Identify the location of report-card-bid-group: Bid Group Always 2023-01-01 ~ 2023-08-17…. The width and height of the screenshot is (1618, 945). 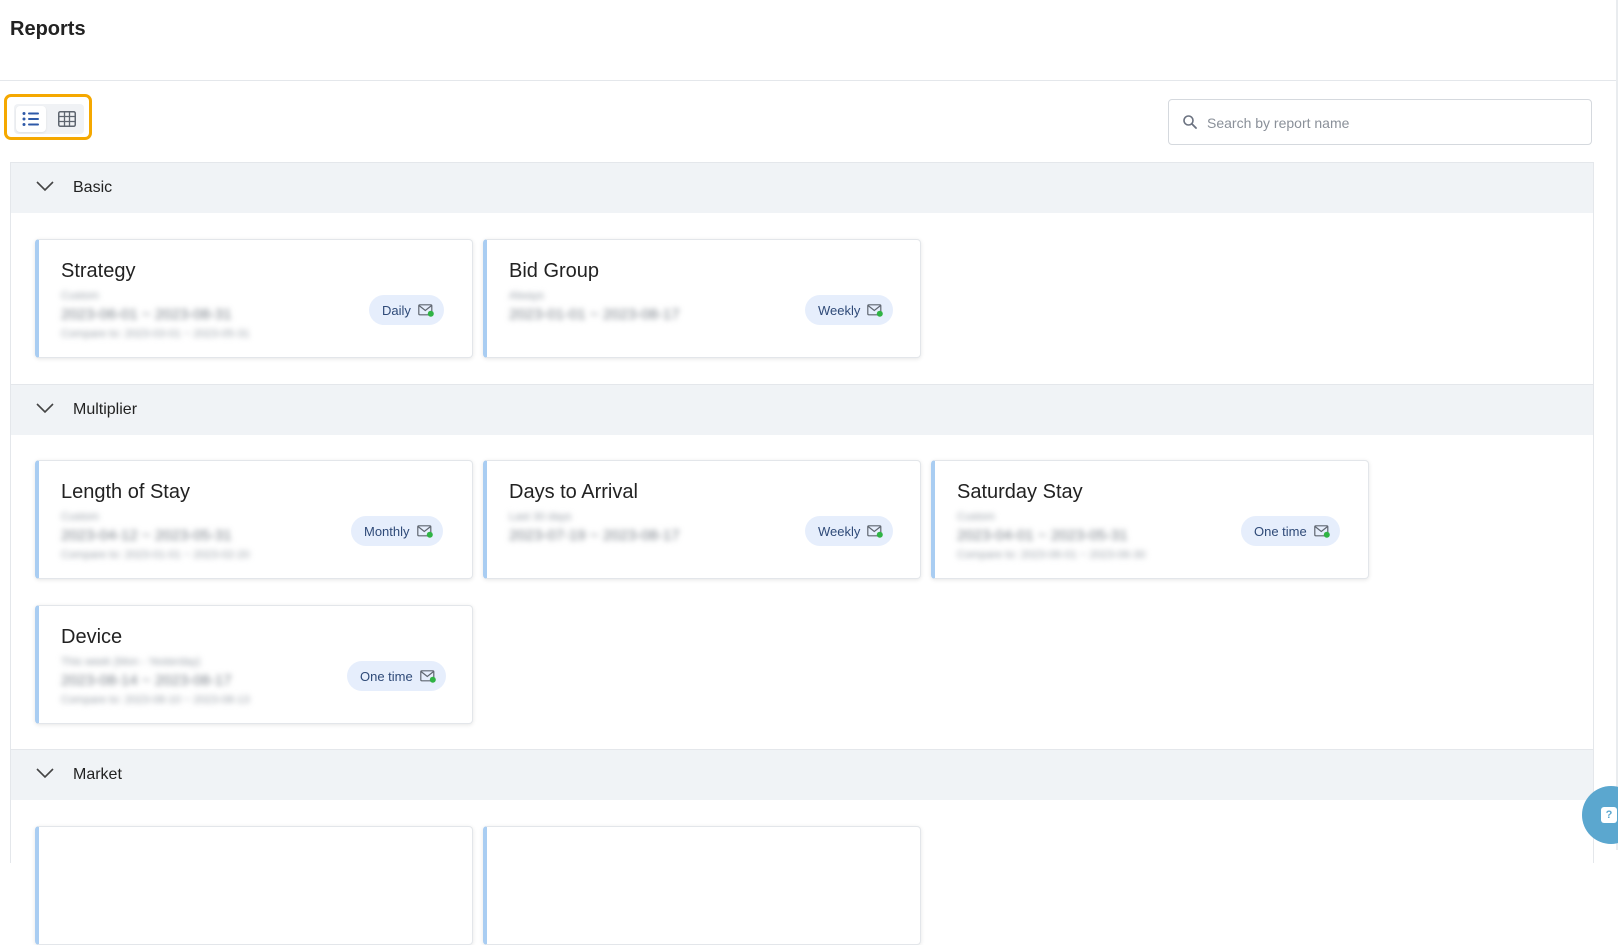
(702, 298).